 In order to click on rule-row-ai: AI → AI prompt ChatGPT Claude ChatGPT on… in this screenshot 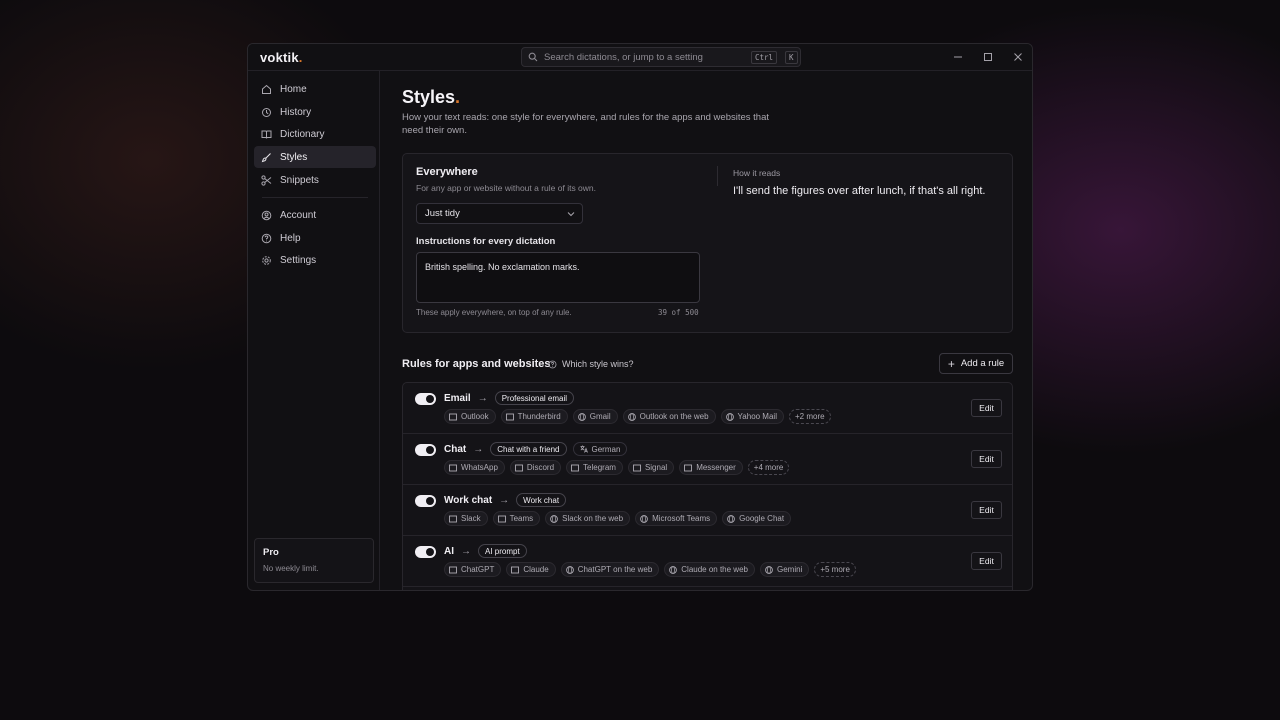, I will do `click(707, 561)`.